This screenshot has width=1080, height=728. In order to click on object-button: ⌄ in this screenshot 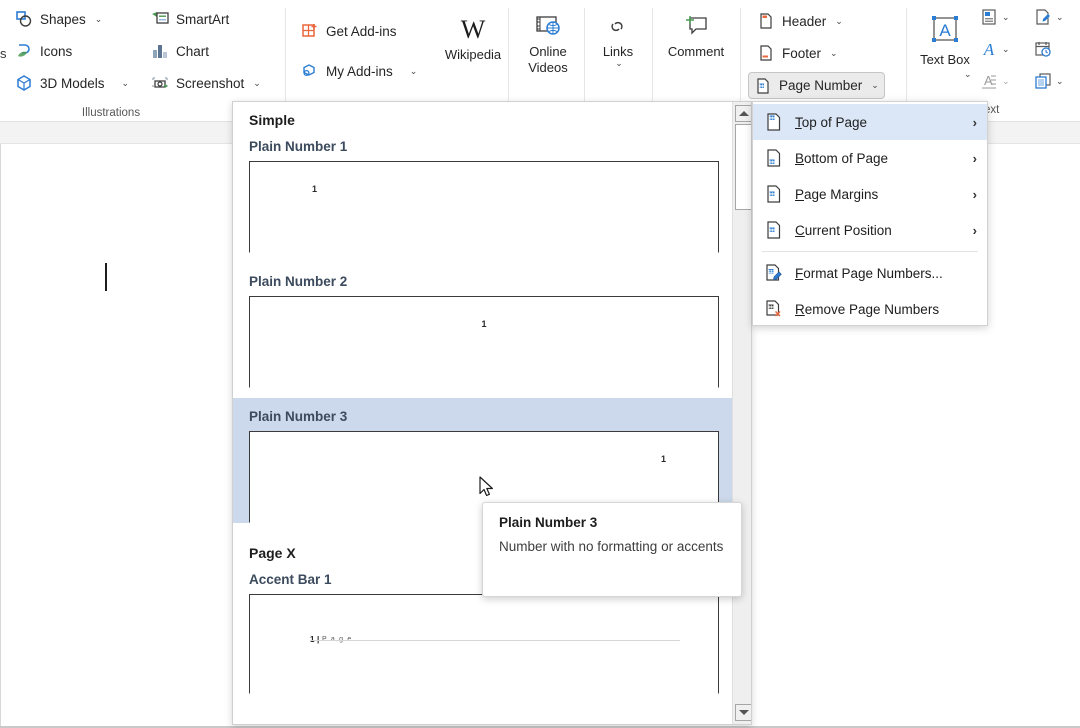, I will do `click(1049, 81)`.